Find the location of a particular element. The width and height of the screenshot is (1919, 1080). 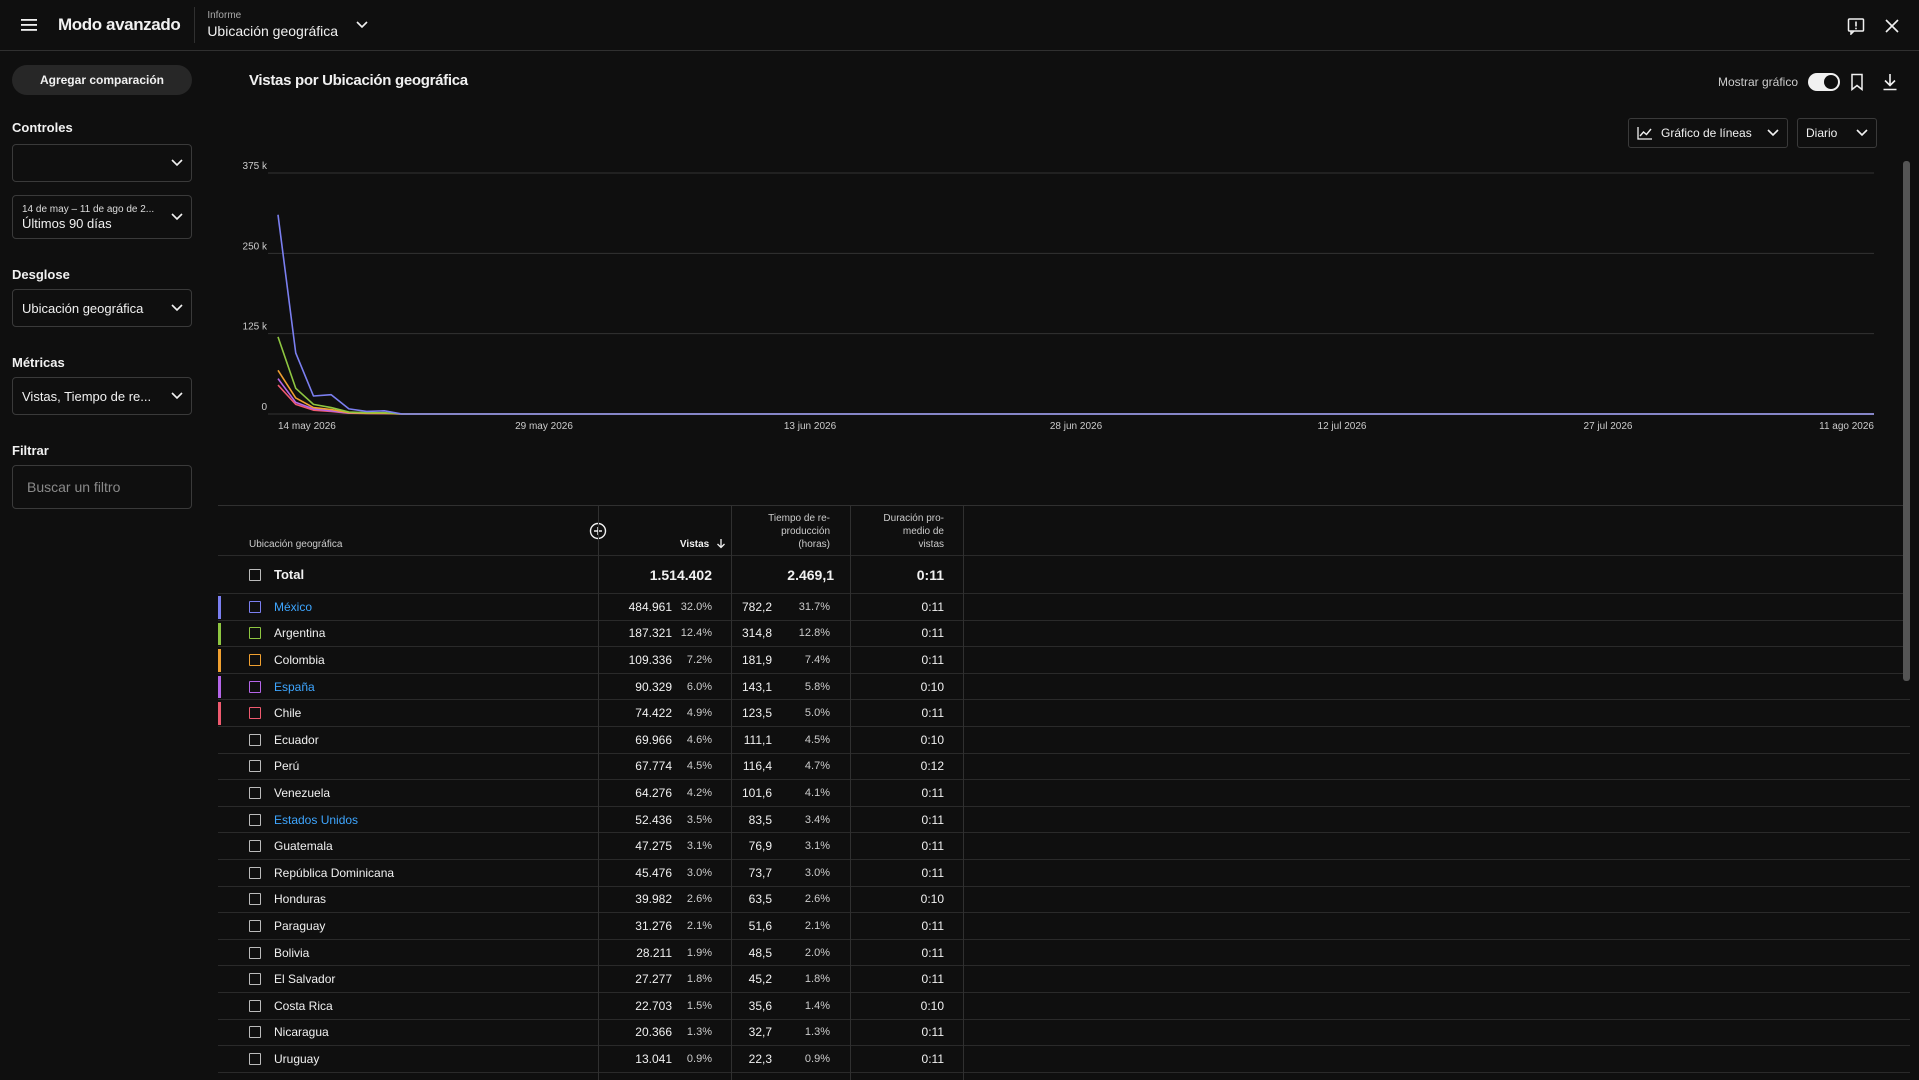

row-location: Paraguay is located at coordinates (300, 925).